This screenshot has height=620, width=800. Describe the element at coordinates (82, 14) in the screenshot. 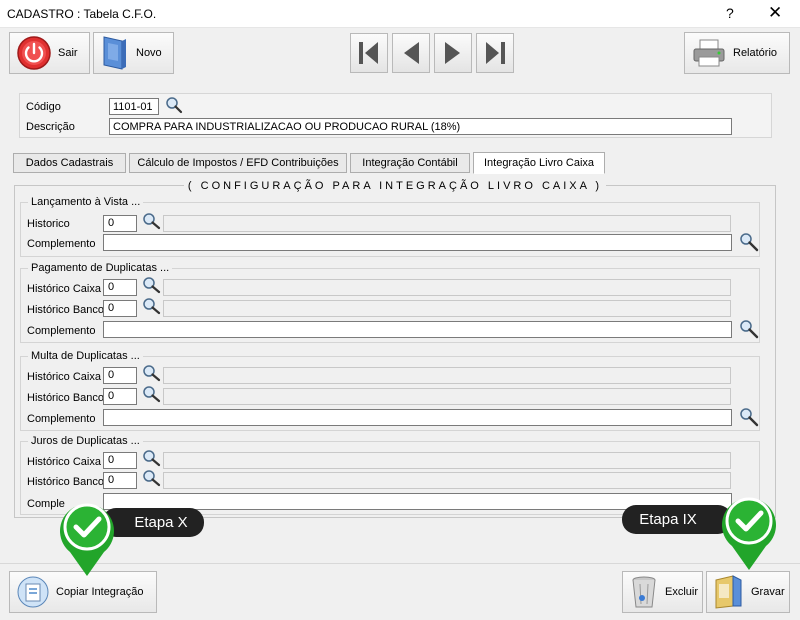

I see `window-title: CADASTRO : Tabela C.F.O.` at that location.